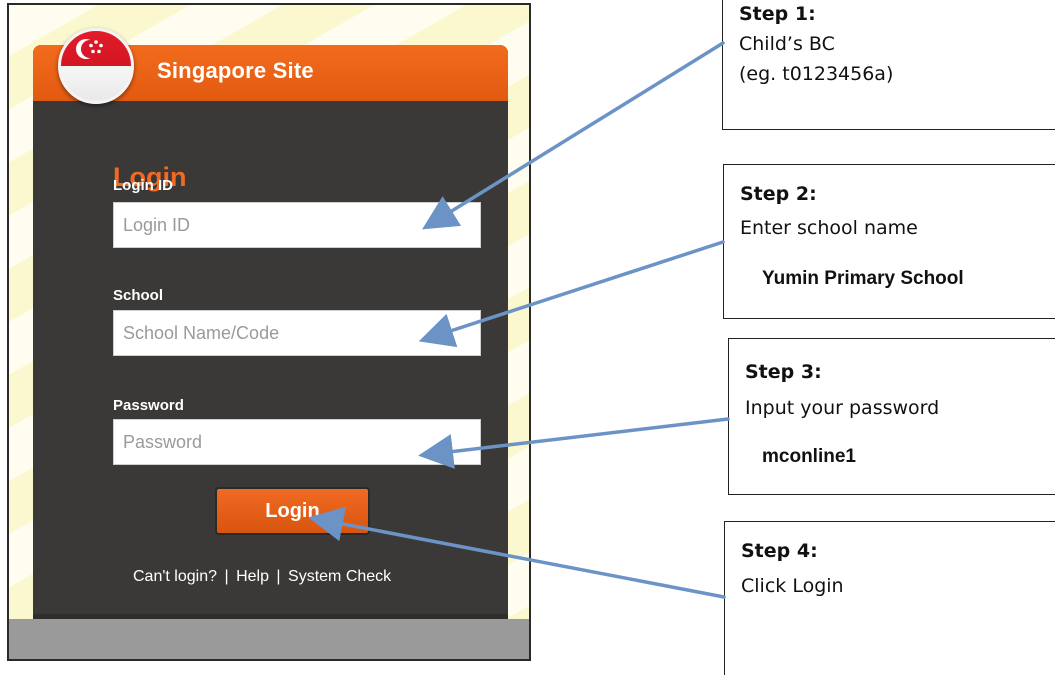 The image size is (1055, 675). Describe the element at coordinates (816, 74) in the screenshot. I see `step-example: (eg. t0123456a)` at that location.